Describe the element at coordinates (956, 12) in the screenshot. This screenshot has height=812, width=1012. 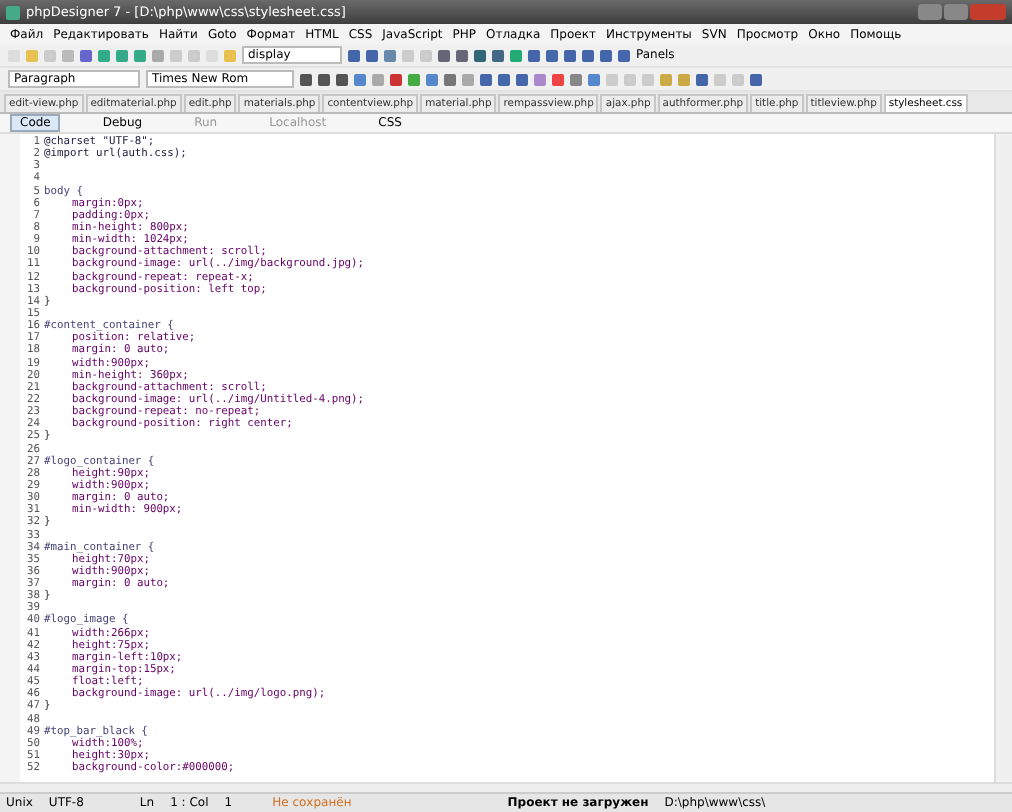
I see `maximize-button` at that location.